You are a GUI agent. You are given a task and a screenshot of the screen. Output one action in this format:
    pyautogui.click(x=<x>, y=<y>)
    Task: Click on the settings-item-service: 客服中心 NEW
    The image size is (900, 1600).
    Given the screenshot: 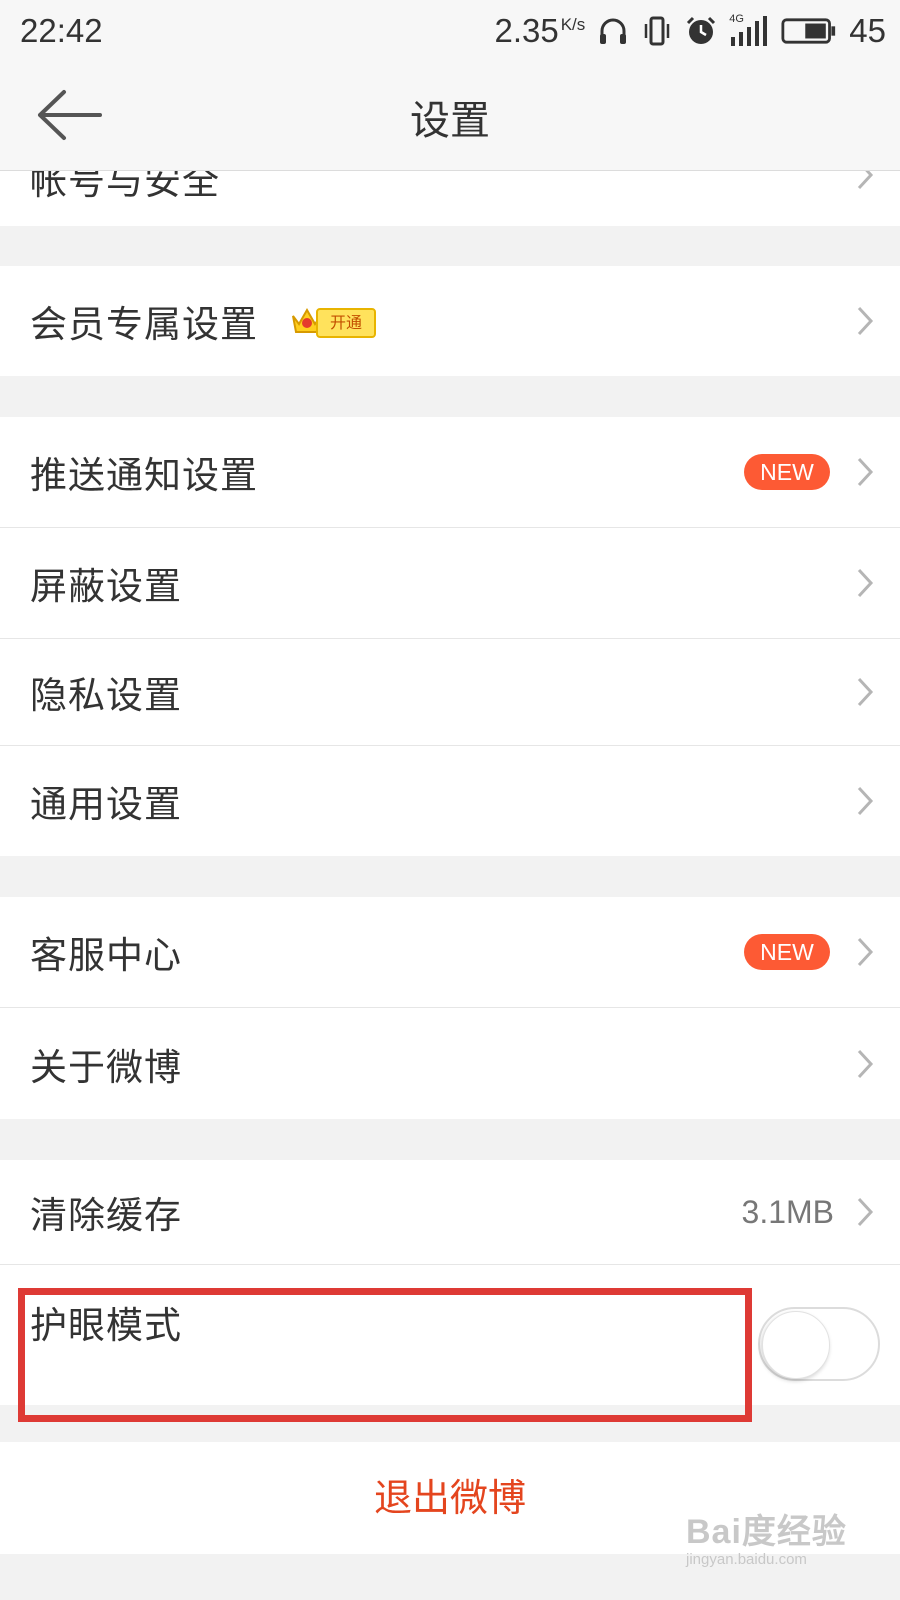 What is the action you would take?
    pyautogui.click(x=450, y=952)
    